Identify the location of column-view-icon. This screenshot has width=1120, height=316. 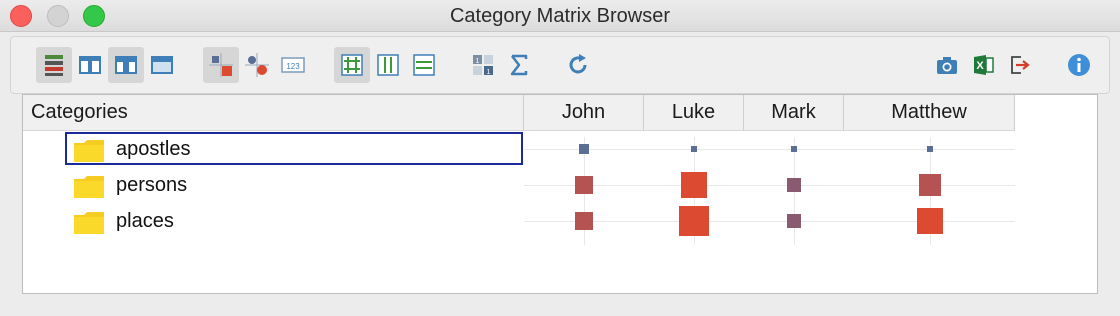
(90, 65).